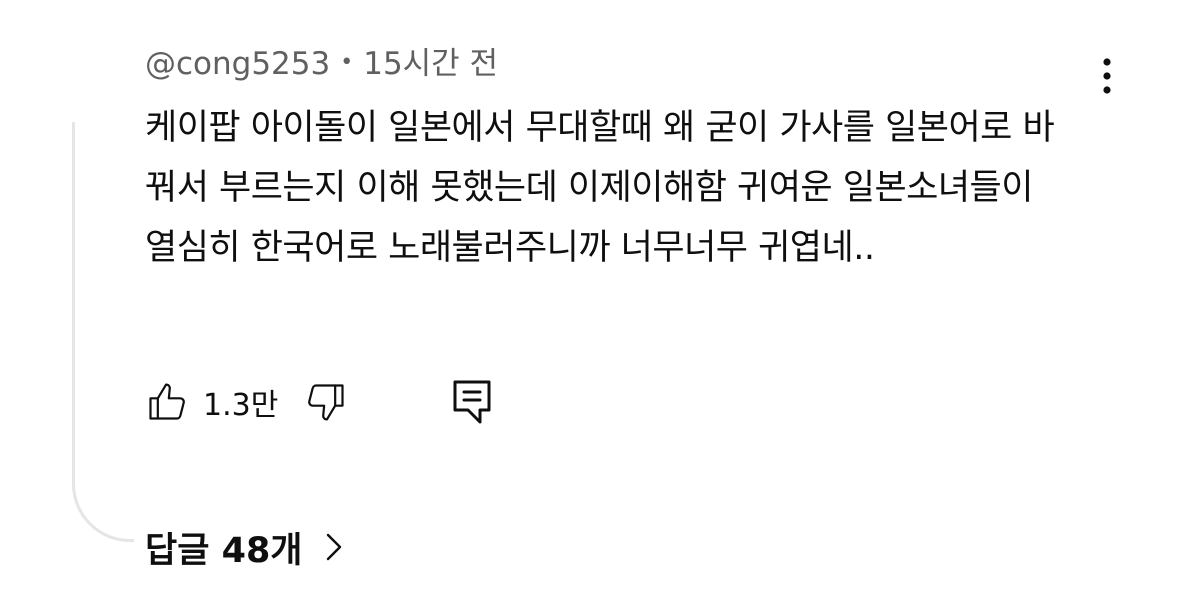 The image size is (1179, 592). Describe the element at coordinates (334, 547) in the screenshot. I see `chevron-right-icon` at that location.